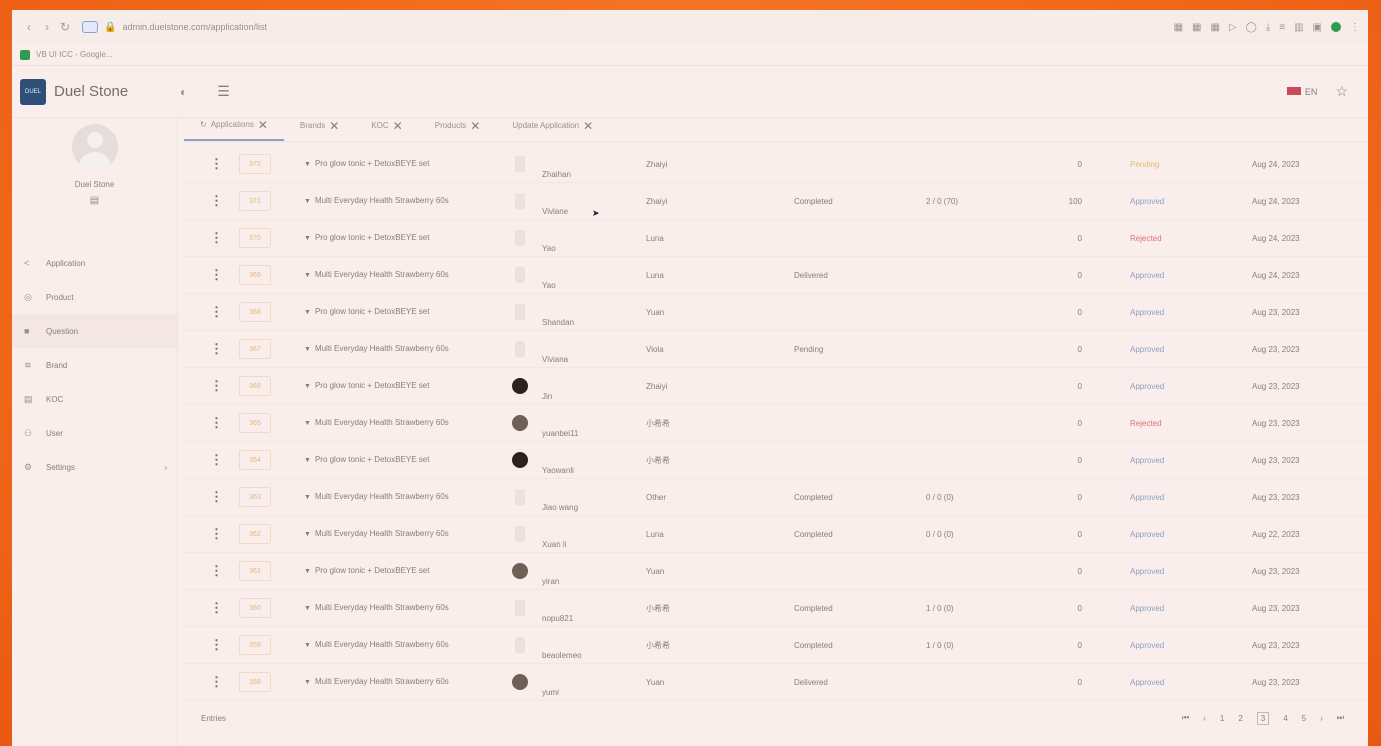 This screenshot has width=1381, height=746. I want to click on last-page-icon: ⏭, so click(1340, 718).